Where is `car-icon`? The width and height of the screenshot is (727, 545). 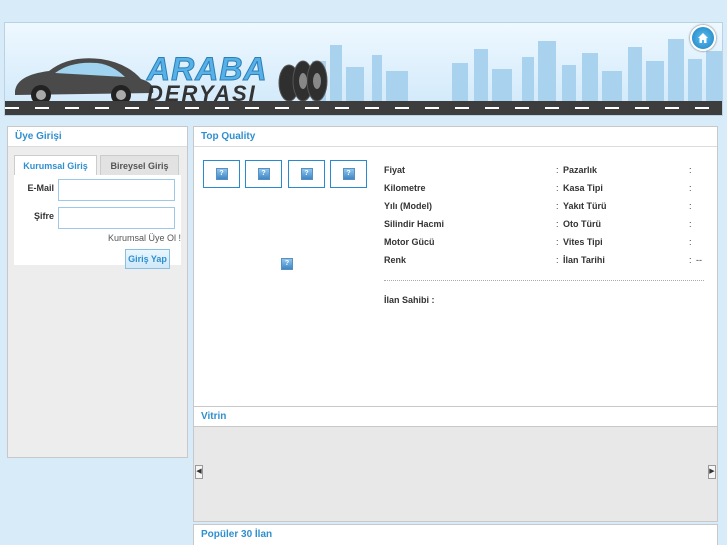
car-icon is located at coordinates (84, 81).